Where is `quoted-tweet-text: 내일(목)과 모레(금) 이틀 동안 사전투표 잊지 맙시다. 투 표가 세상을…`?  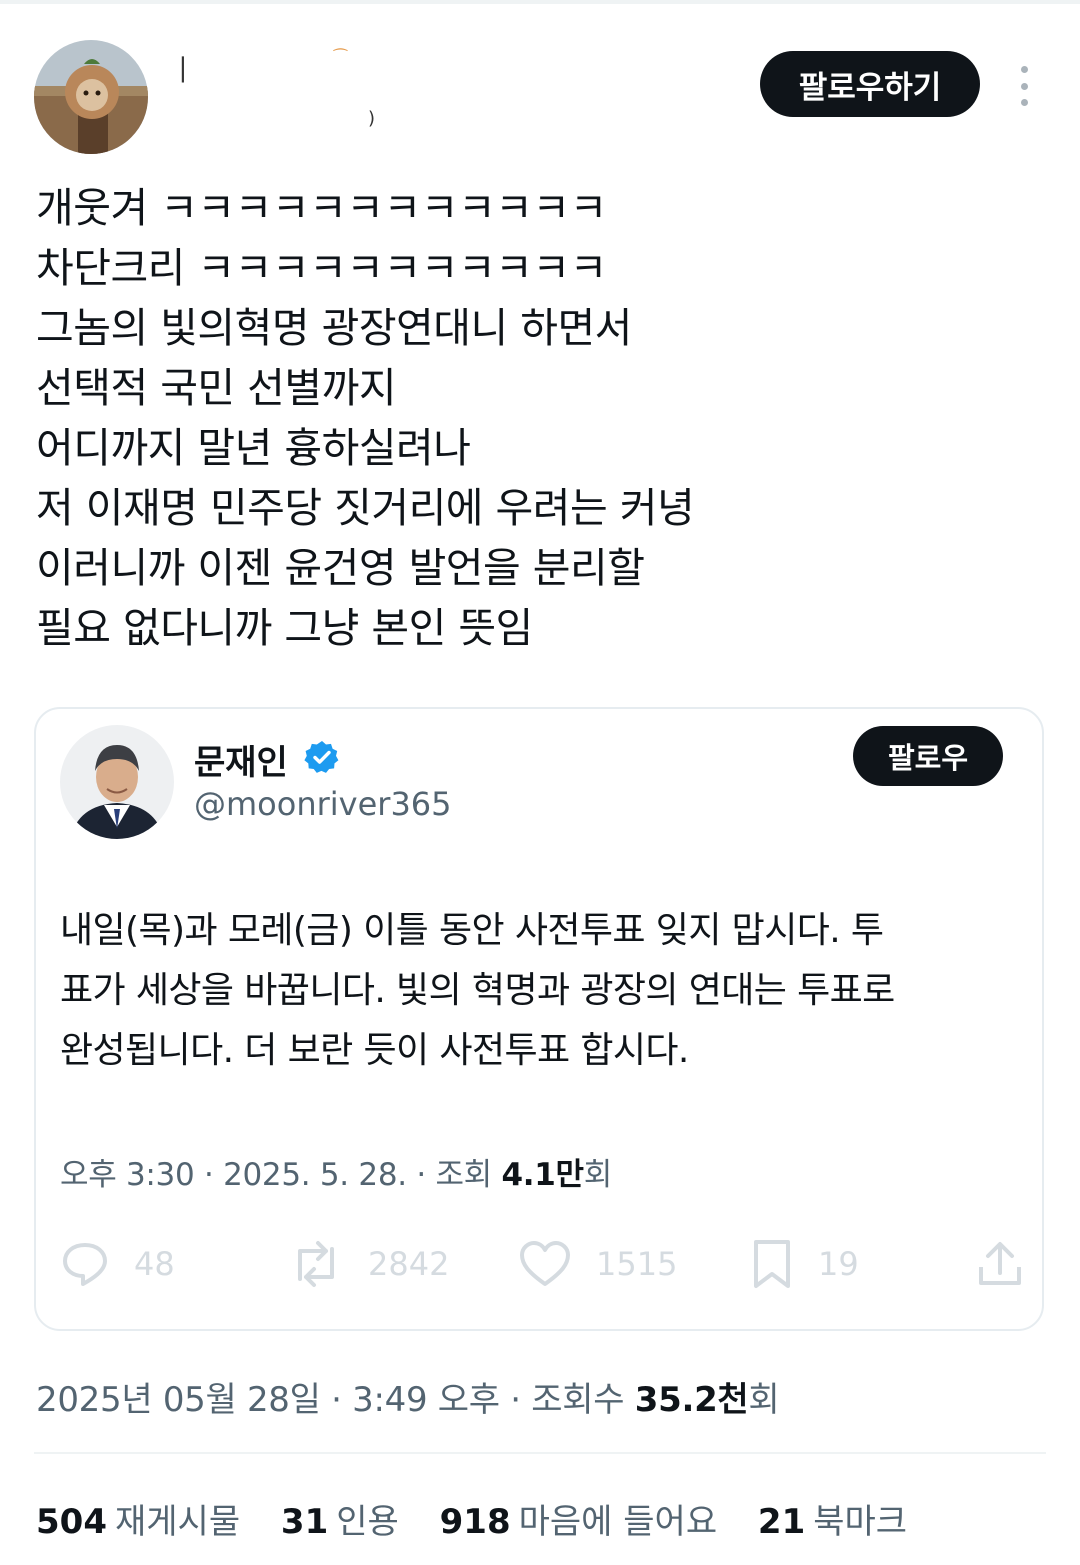
quoted-tweet-text: 내일(목)과 모레(금) 이틀 동안 사전투표 잊지 맙시다. 투 표가 세상을… is located at coordinates (543, 991).